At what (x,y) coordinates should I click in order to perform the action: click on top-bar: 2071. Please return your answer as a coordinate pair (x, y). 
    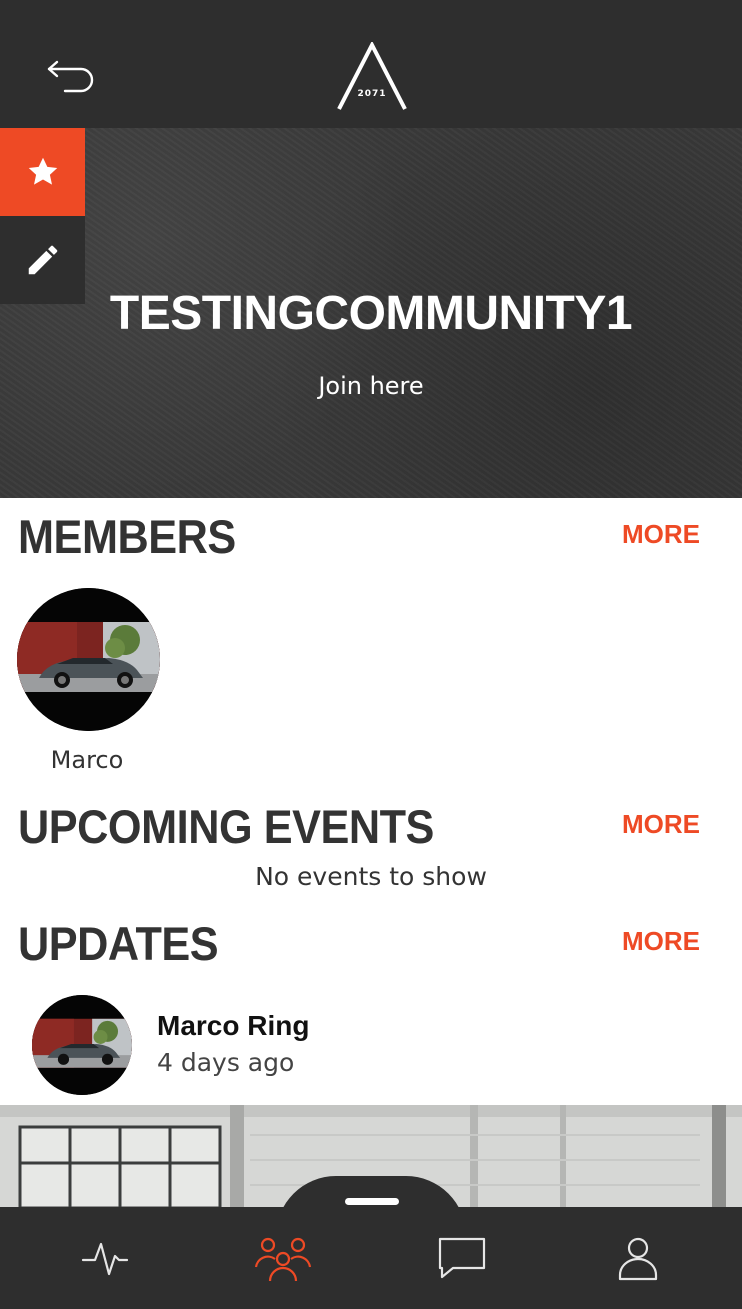
    Looking at the image, I should click on (371, 64).